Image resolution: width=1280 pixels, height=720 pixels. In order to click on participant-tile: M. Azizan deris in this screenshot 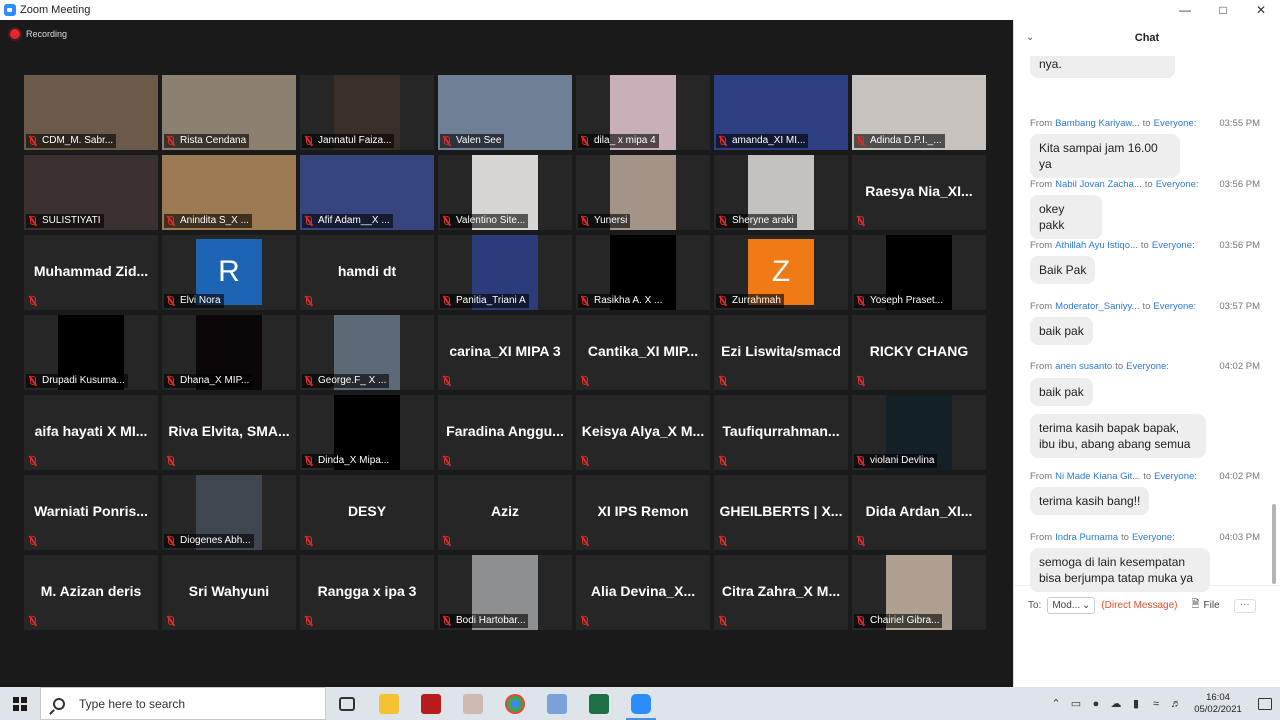, I will do `click(91, 592)`.